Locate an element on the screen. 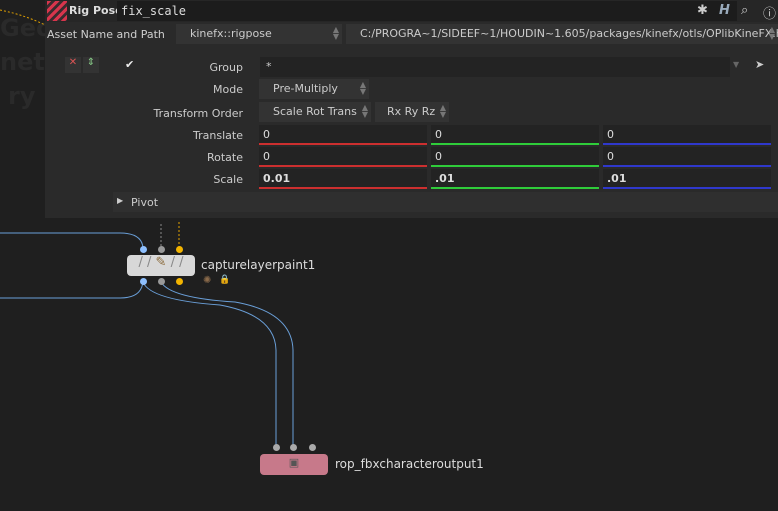 The height and width of the screenshot is (511, 778). capturelayerpaint-node: / / ✎ / / is located at coordinates (161, 265).